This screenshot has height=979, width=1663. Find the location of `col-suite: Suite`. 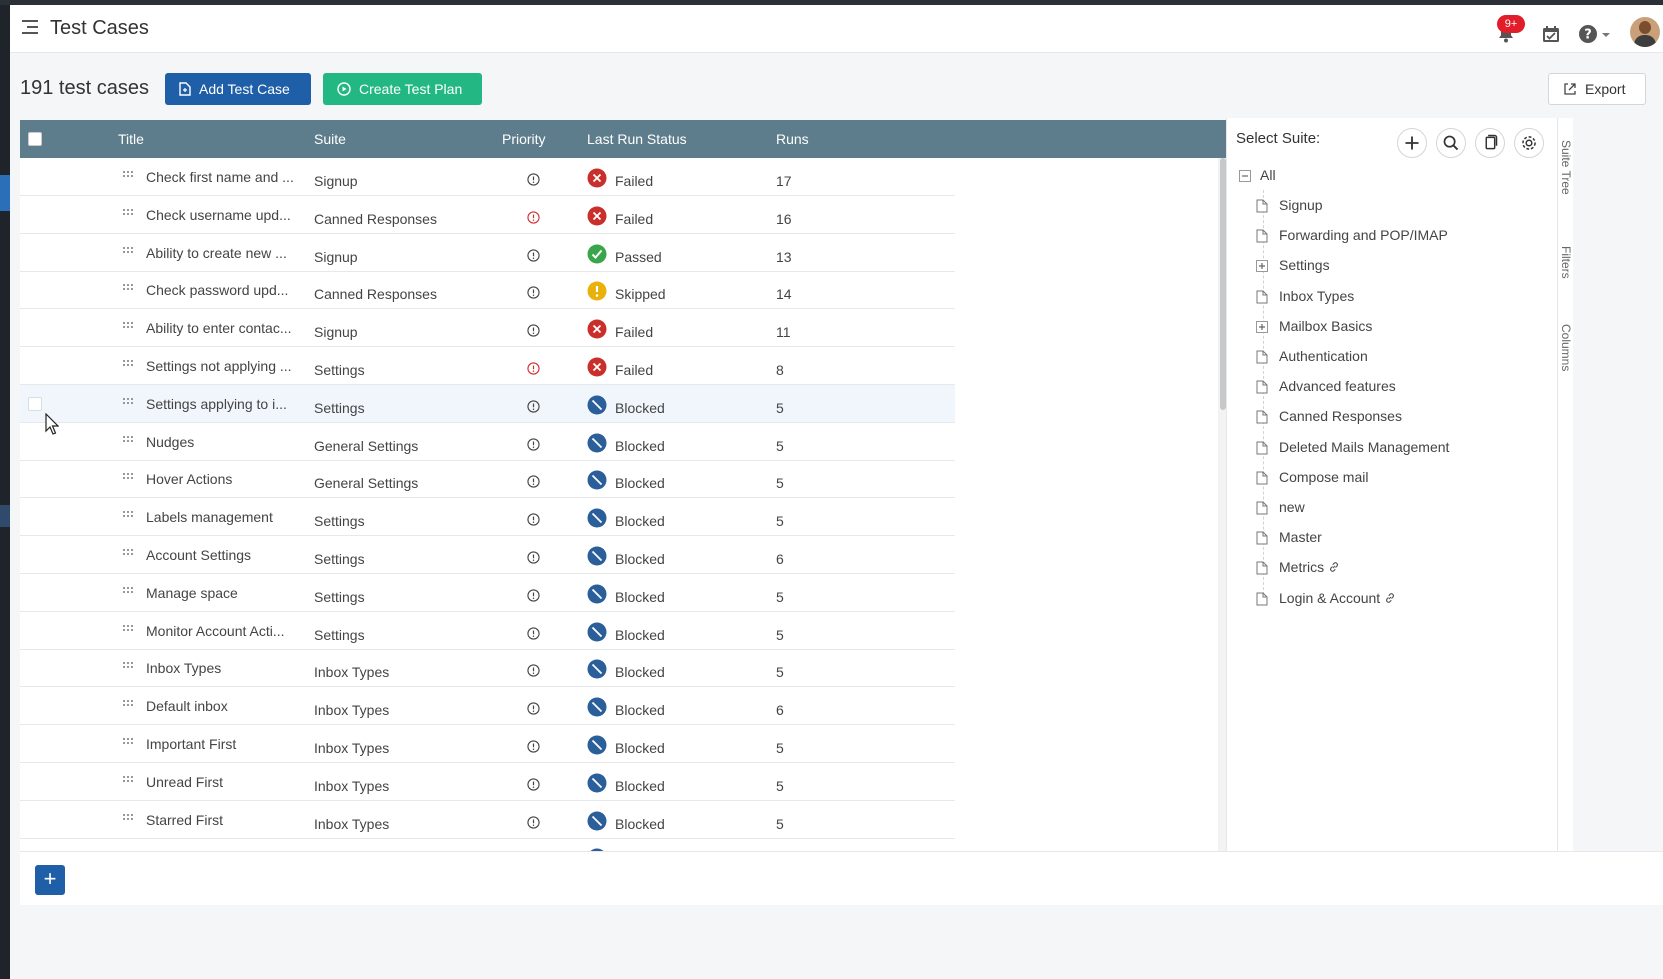

col-suite: Suite is located at coordinates (330, 139).